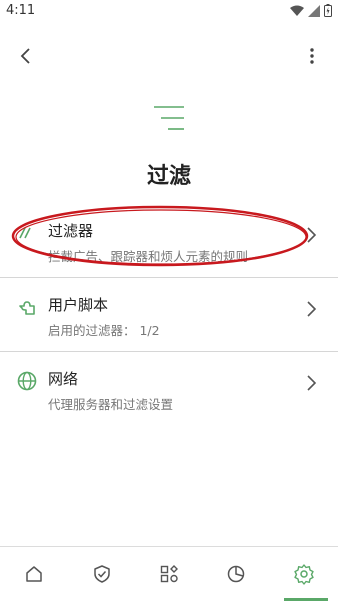 This screenshot has width=338, height=601. I want to click on settings-row-filters: 过滤器 拦截广告、跟踪器和烦人元素的规则, so click(169, 243).